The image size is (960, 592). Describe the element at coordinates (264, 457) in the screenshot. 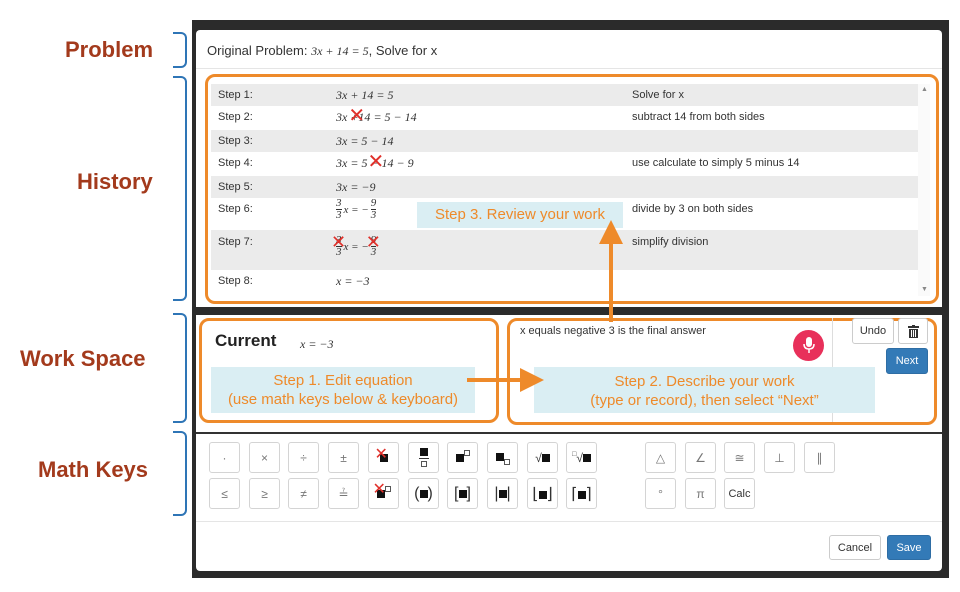

I see `key-times: ×` at that location.